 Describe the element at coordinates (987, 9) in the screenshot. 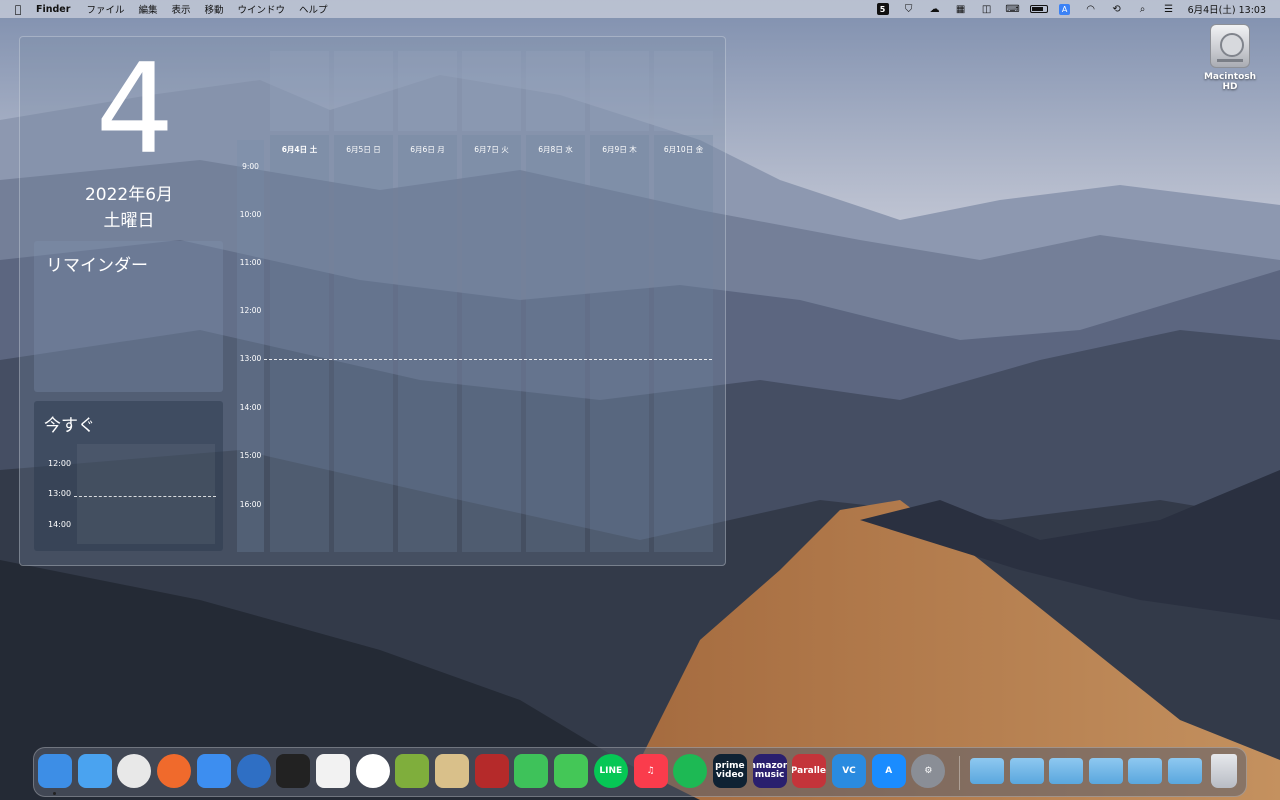

I see `split-screen-icon: ◫` at that location.